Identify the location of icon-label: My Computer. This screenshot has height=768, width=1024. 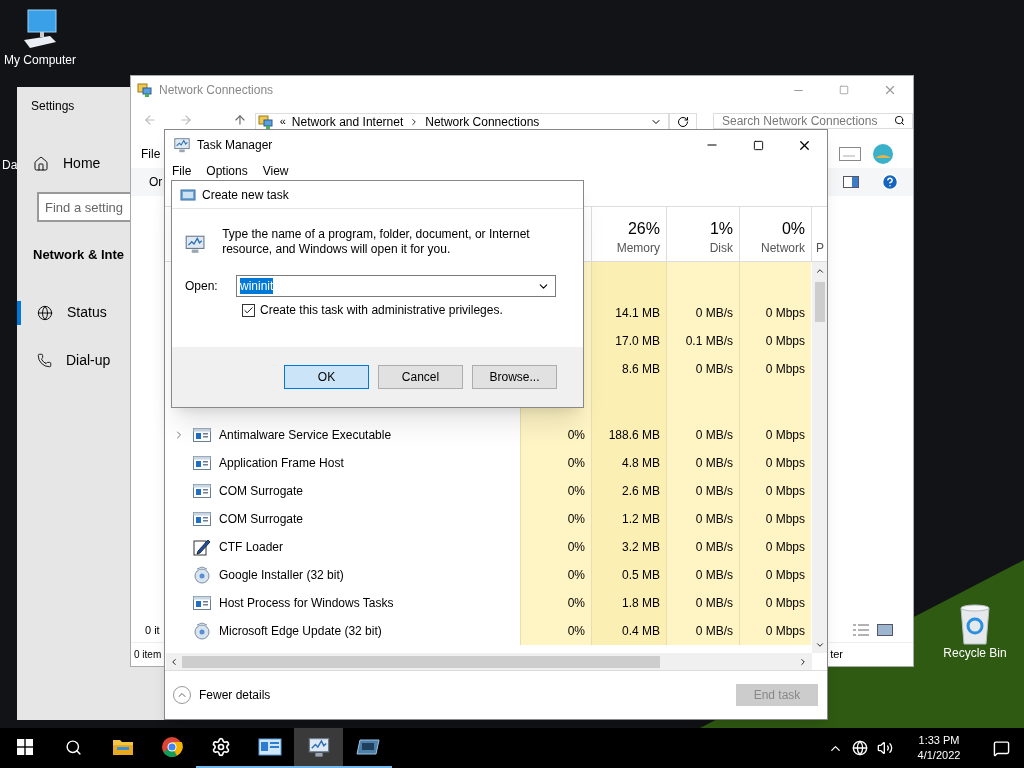
(40, 60).